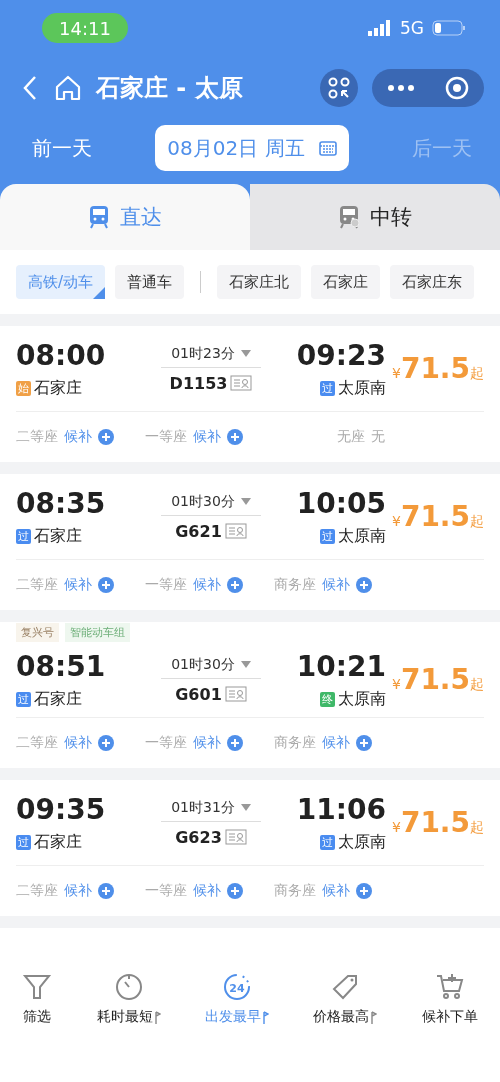 This screenshot has width=500, height=1082. What do you see at coordinates (449, 987) in the screenshot?
I see `cart-plus-icon` at bounding box center [449, 987].